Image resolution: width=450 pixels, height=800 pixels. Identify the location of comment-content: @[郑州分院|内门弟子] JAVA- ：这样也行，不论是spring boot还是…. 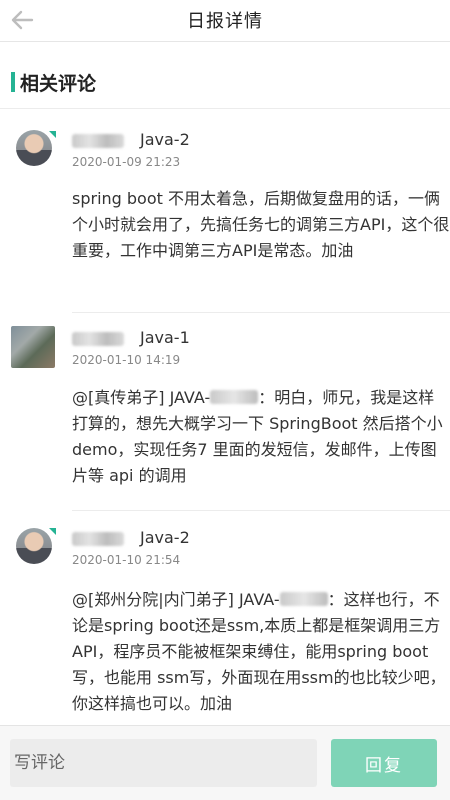
(261, 652).